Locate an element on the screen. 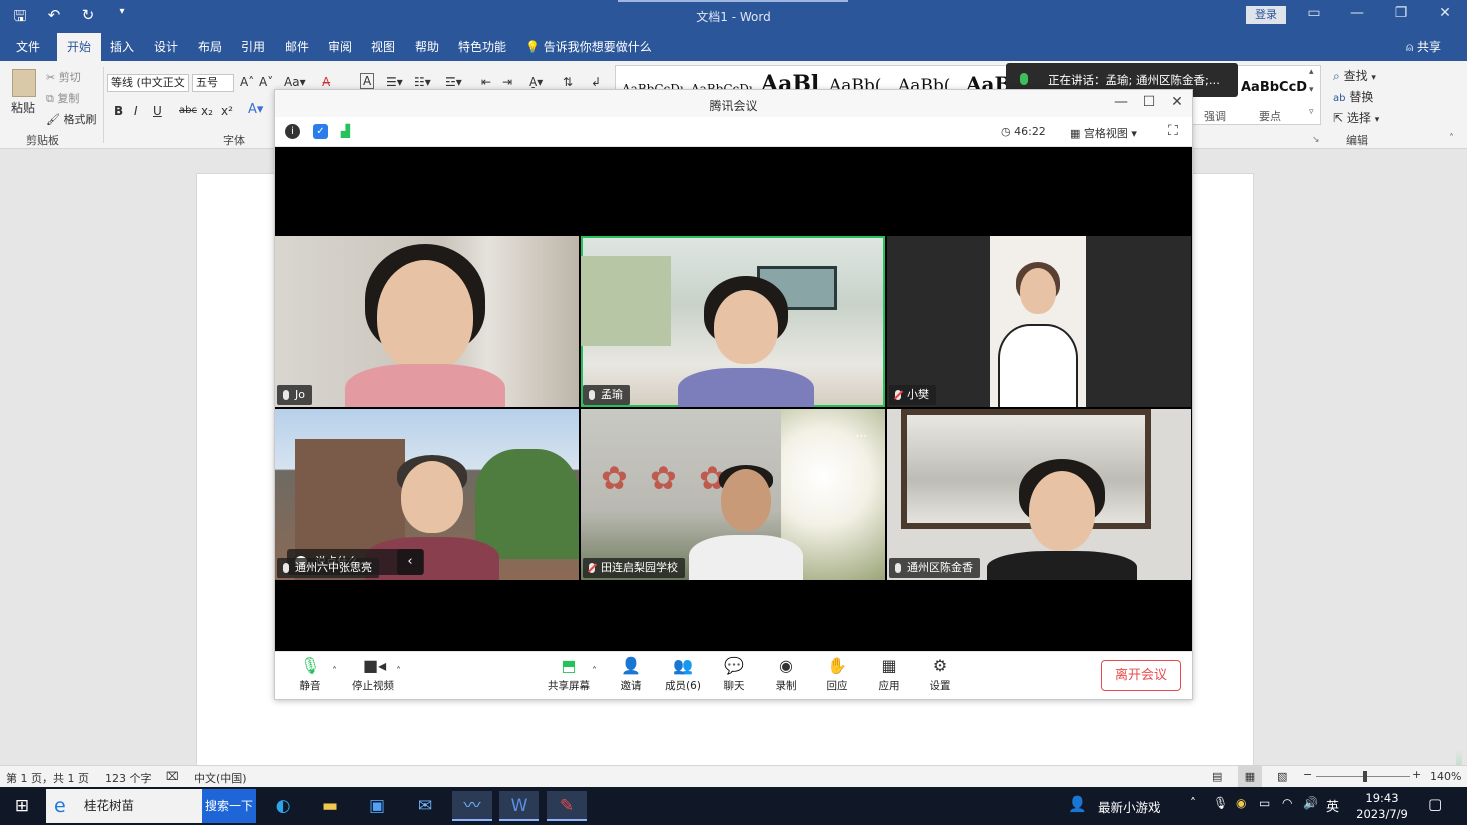 This screenshot has width=1467, height=825. app-red-icon: ✎ is located at coordinates (567, 806).